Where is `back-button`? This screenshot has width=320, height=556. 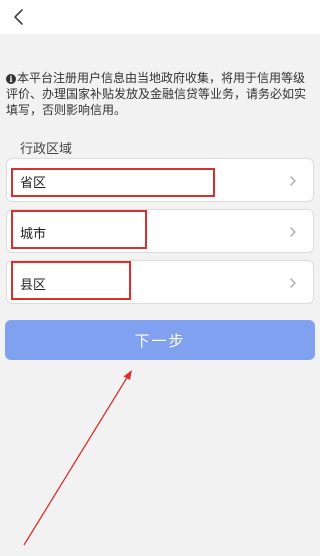 back-button is located at coordinates (18, 17).